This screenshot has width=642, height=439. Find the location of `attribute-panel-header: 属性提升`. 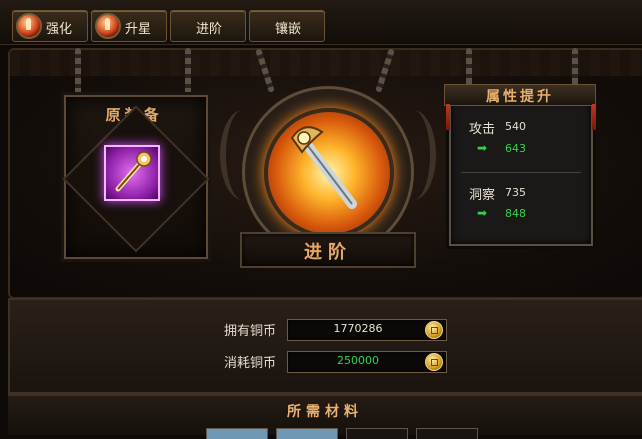

attribute-panel-header: 属性提升 is located at coordinates (520, 95).